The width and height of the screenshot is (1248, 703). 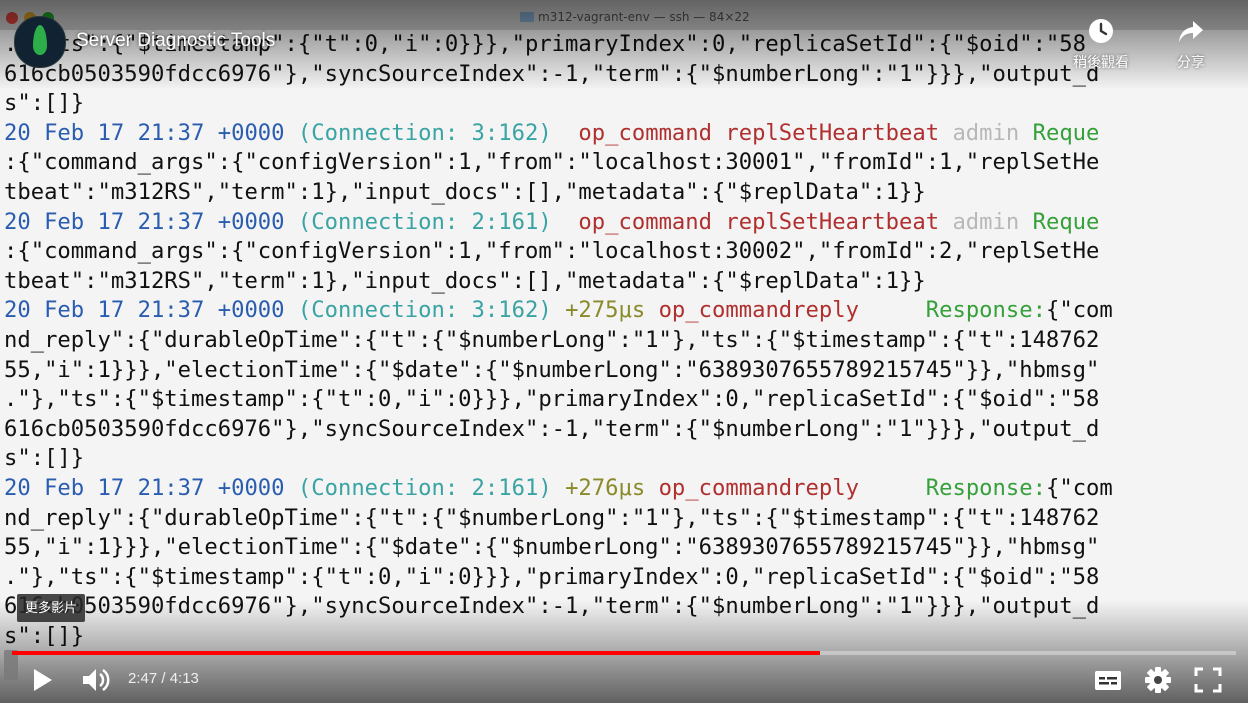 What do you see at coordinates (12, 18) in the screenshot?
I see `close-window-dot` at bounding box center [12, 18].